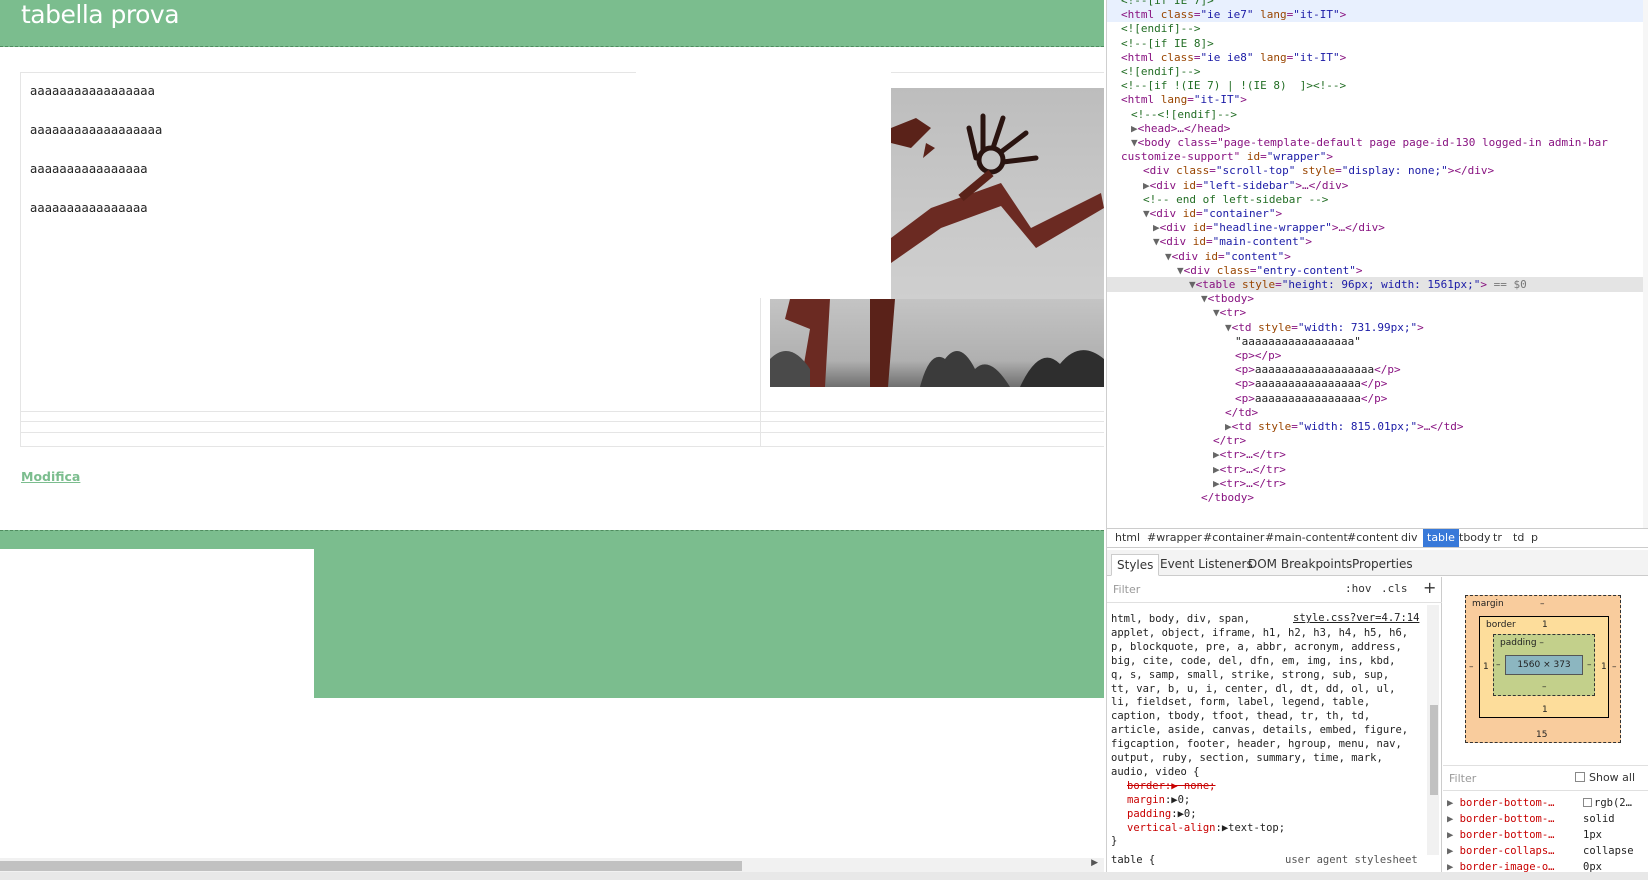 Image resolution: width=1648 pixels, height=880 pixels. I want to click on next-rule-source: user agent stylesheet, so click(1351, 860).